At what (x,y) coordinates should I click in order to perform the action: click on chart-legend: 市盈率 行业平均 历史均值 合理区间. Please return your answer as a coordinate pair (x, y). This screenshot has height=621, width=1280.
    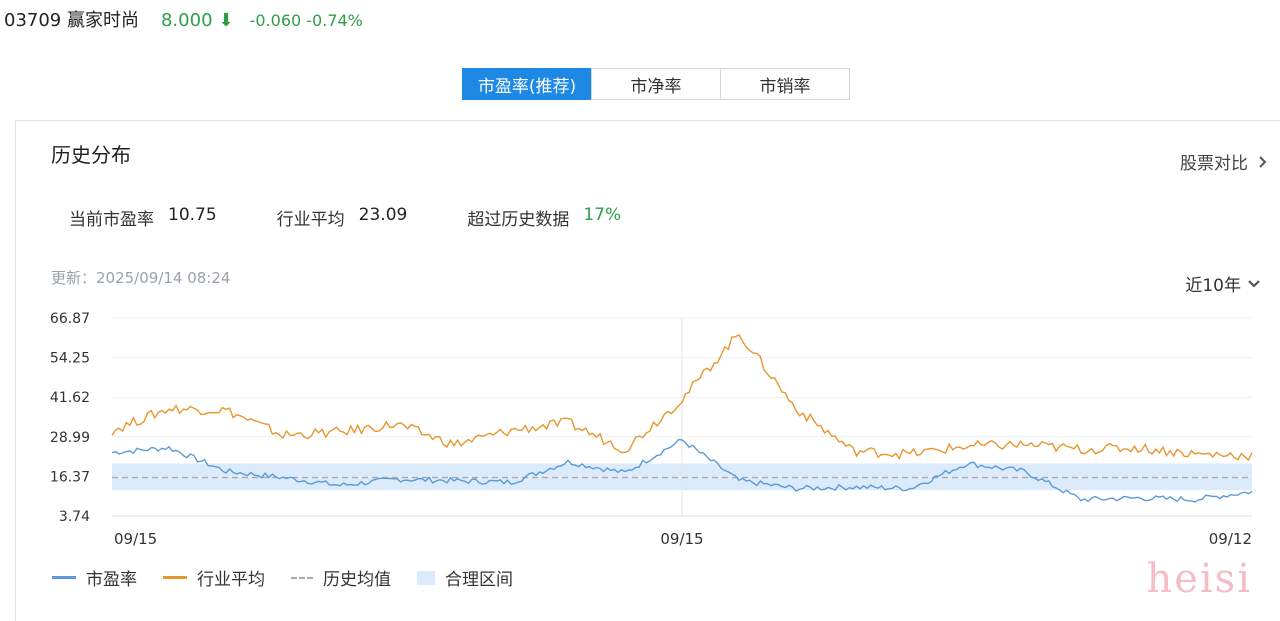
    Looking at the image, I should click on (282, 577).